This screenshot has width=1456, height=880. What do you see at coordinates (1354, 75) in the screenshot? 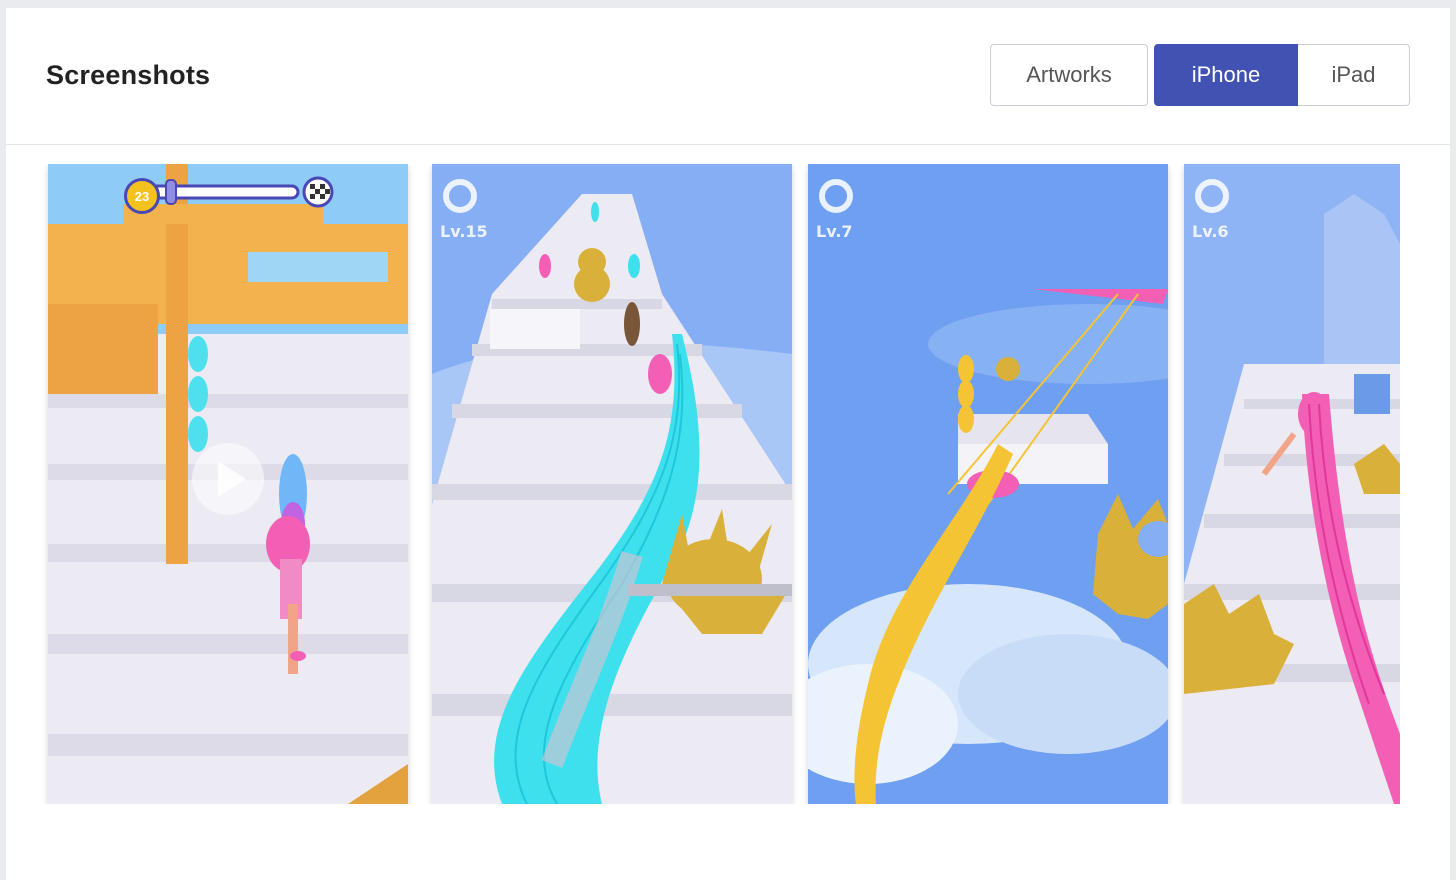
I see `tab-ipad: iPad` at bounding box center [1354, 75].